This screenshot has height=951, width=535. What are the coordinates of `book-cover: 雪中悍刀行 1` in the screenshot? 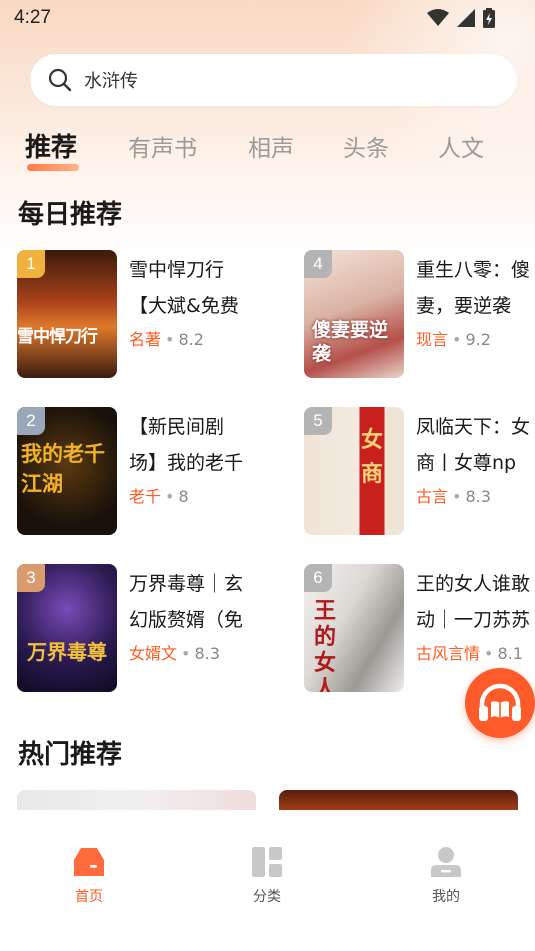 It's located at (67, 314).